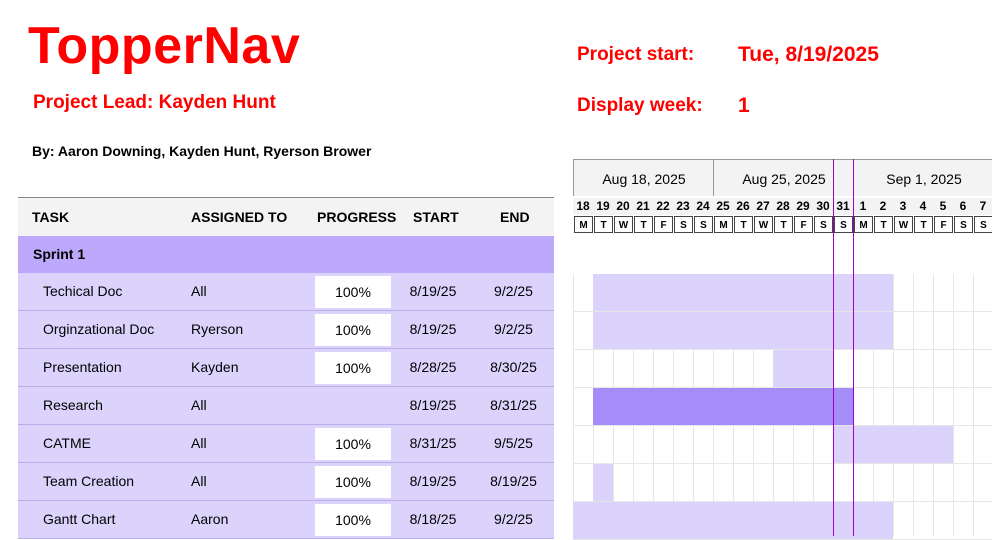  I want to click on task-name: Presentation, so click(82, 367).